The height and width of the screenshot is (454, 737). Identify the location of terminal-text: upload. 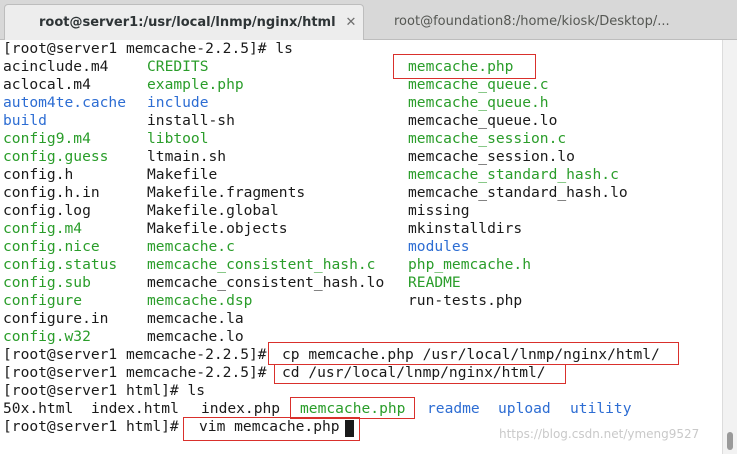
(524, 408).